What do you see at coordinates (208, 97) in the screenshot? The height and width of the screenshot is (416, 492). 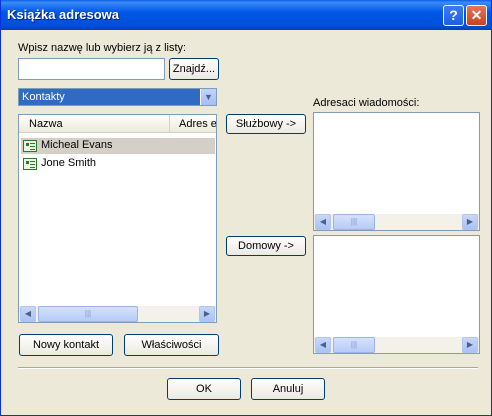 I see `chevron-down-icon: ▼` at bounding box center [208, 97].